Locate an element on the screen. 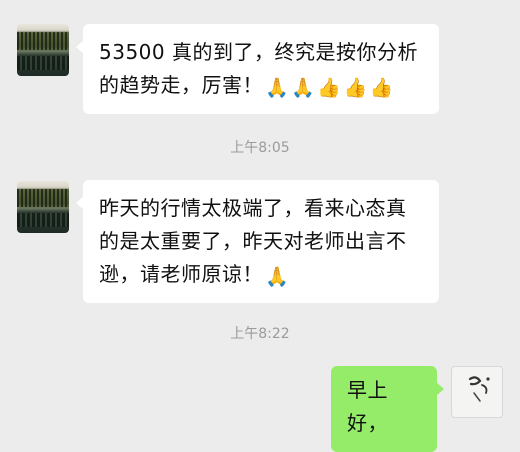 Image resolution: width=520 pixels, height=452 pixels. message-text: 昨天的行情太极端了，看来心态真的是太重要了，昨天对老师出言不逊，请老师原谅！ is located at coordinates (253, 241).